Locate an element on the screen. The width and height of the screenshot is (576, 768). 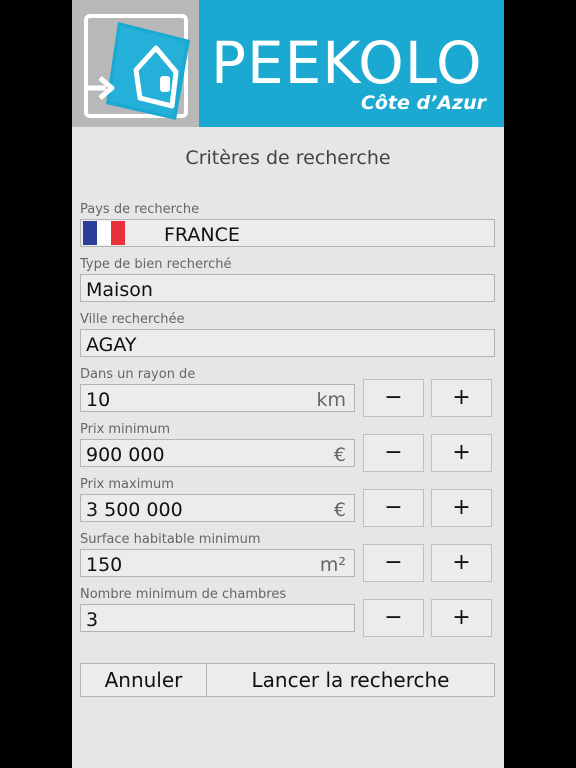
country-value: FRANCE is located at coordinates (202, 235).